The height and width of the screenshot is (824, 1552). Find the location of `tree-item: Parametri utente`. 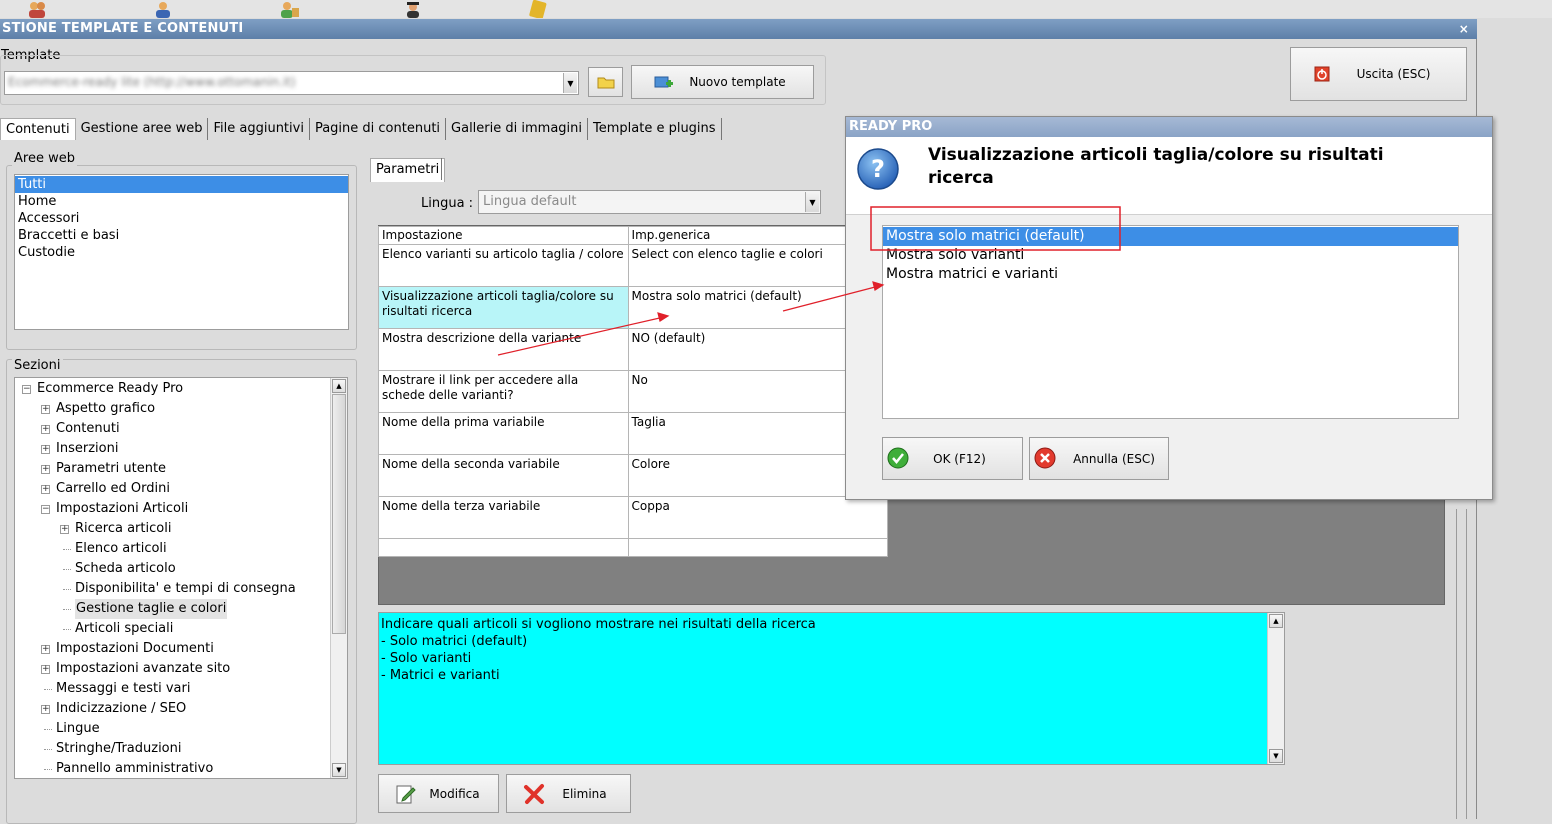

tree-item: Parametri utente is located at coordinates (111, 469).